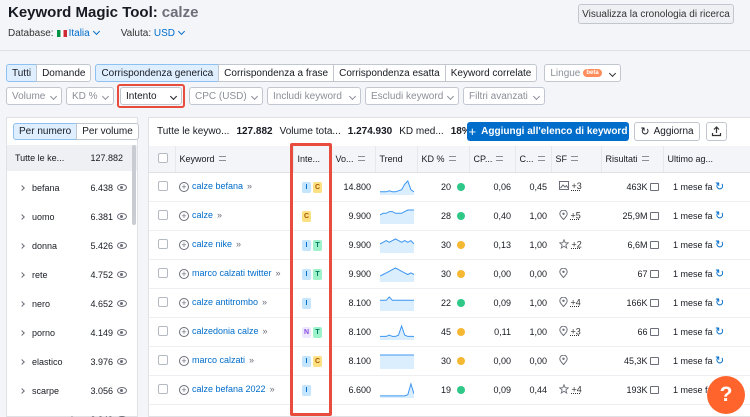 This screenshot has height=417, width=750. What do you see at coordinates (232, 273) in the screenshot?
I see `keyword-link: marco calzati twitter` at bounding box center [232, 273].